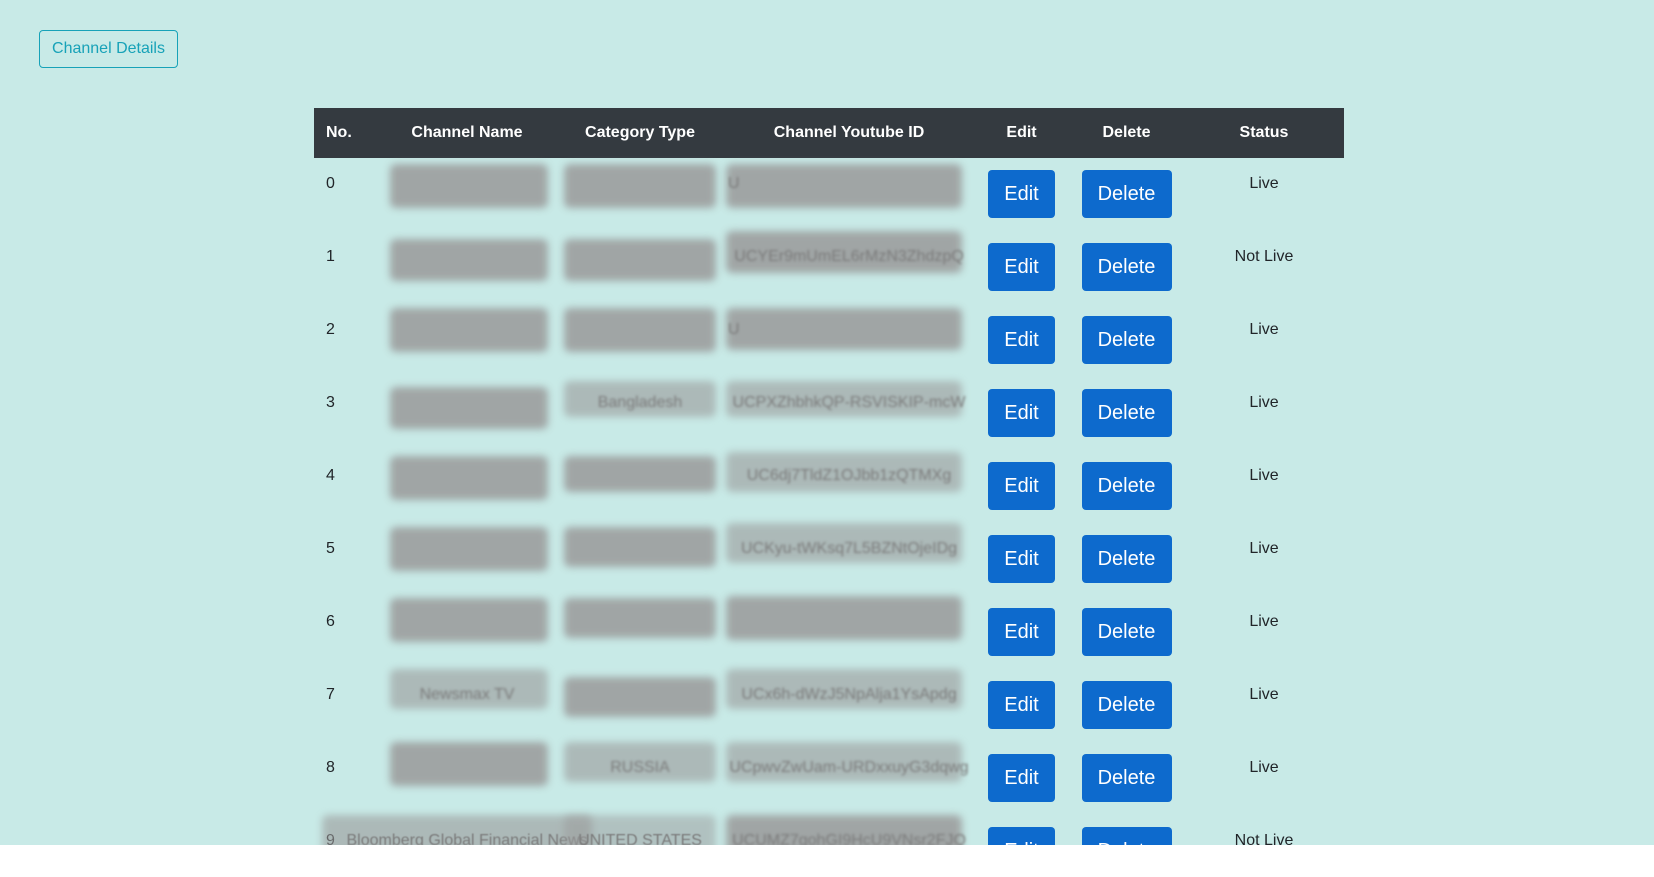  Describe the element at coordinates (330, 183) in the screenshot. I see `cell-no: 0` at that location.